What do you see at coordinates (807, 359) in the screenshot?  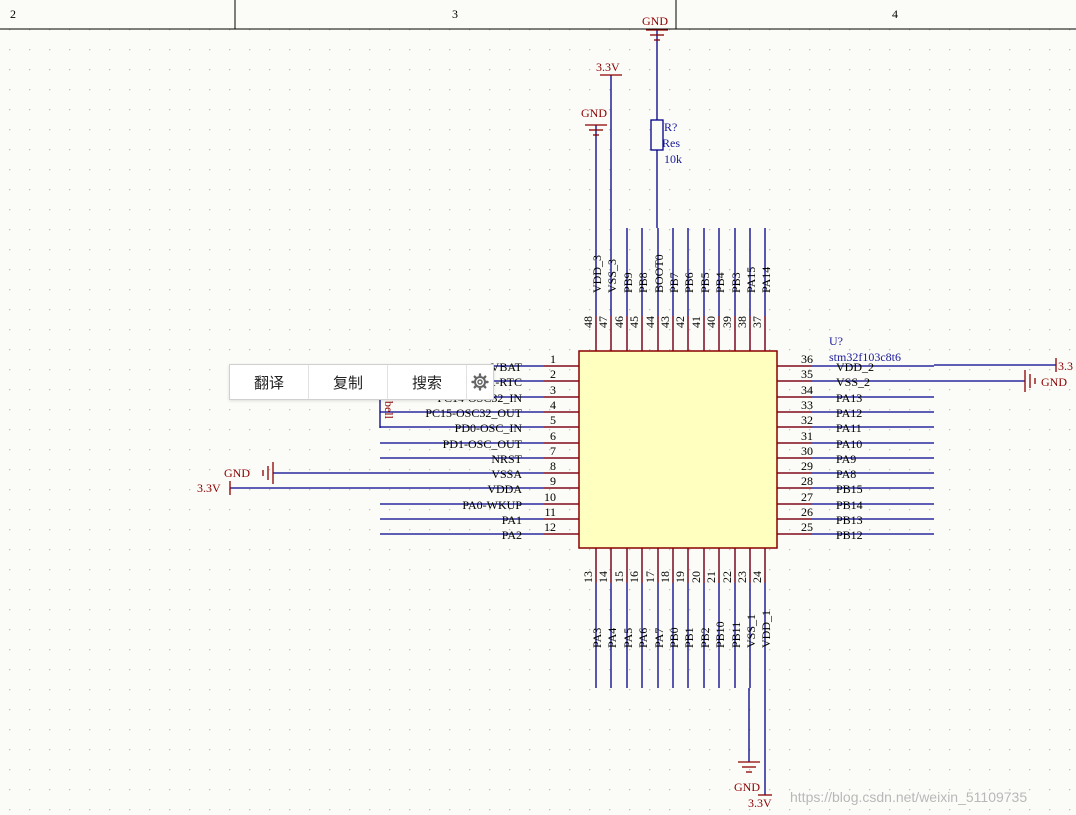 I see `pin-number: 36` at bounding box center [807, 359].